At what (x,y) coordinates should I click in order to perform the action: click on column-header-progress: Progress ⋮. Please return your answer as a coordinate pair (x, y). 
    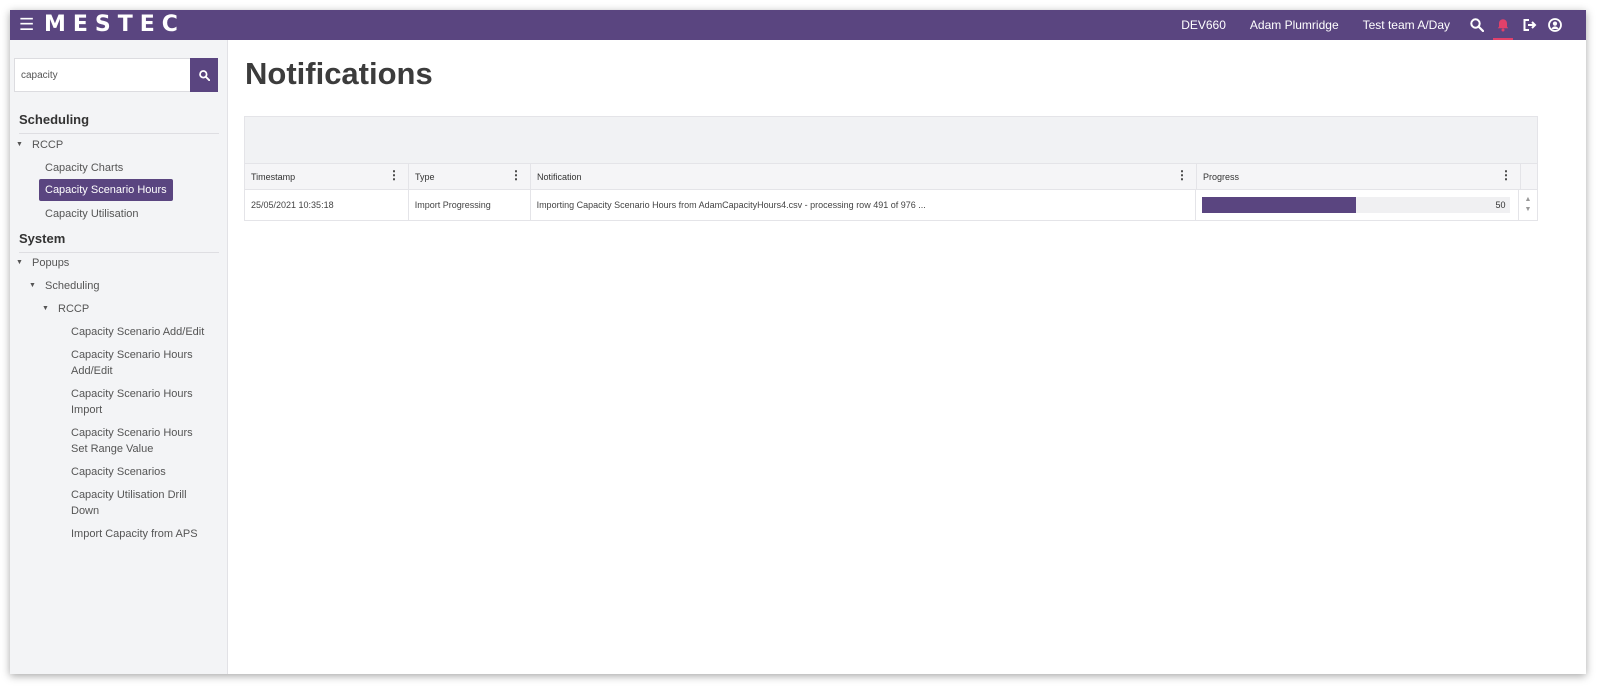
    Looking at the image, I should click on (1359, 176).